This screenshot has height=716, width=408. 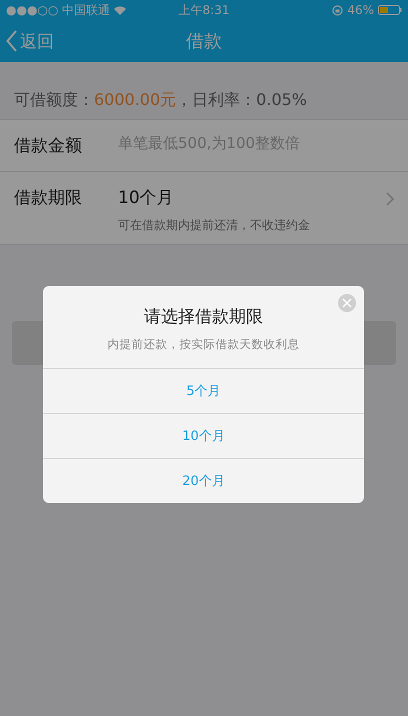 I want to click on back-chevron-icon, so click(x=12, y=41).